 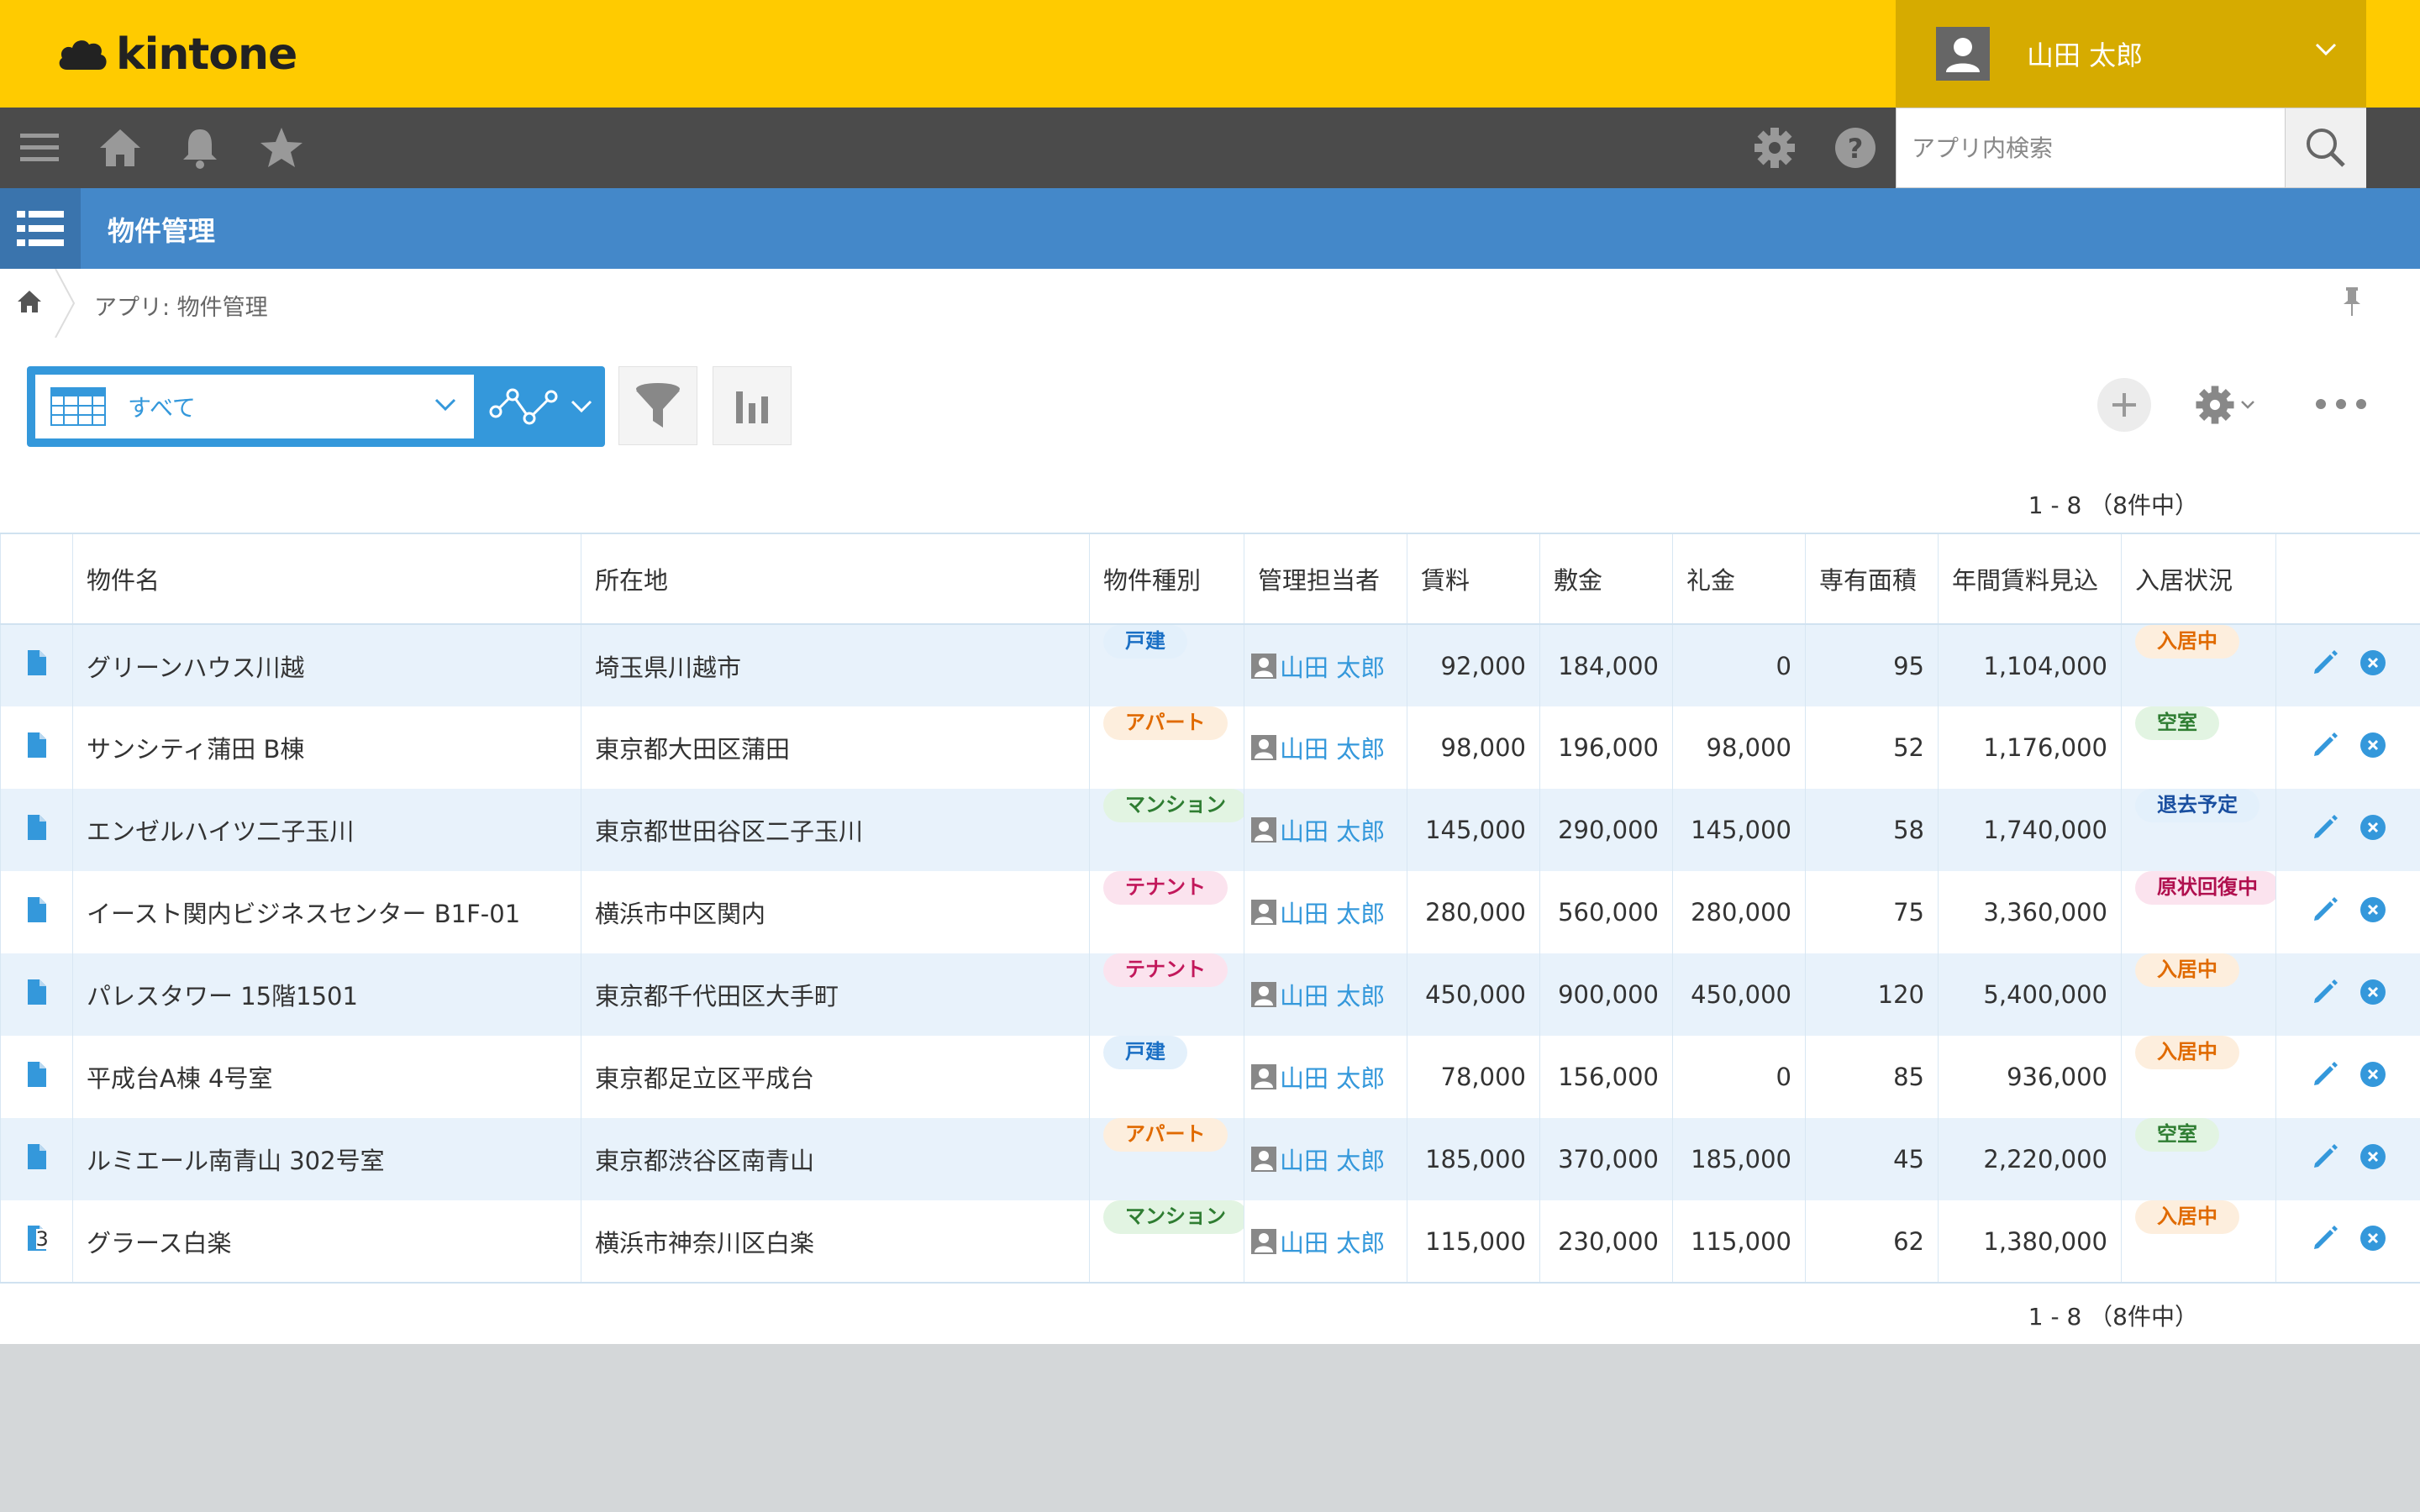 I want to click on app-title: 物件管理, so click(x=162, y=231).